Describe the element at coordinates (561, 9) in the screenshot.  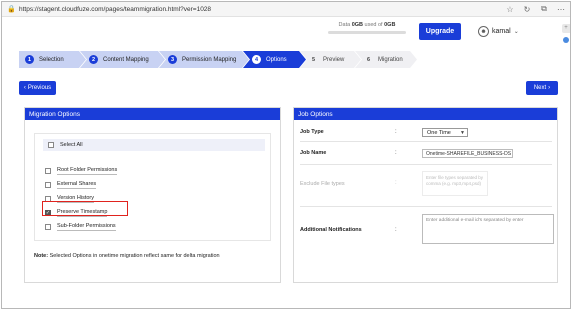
I see `more-icon: ⋯` at that location.